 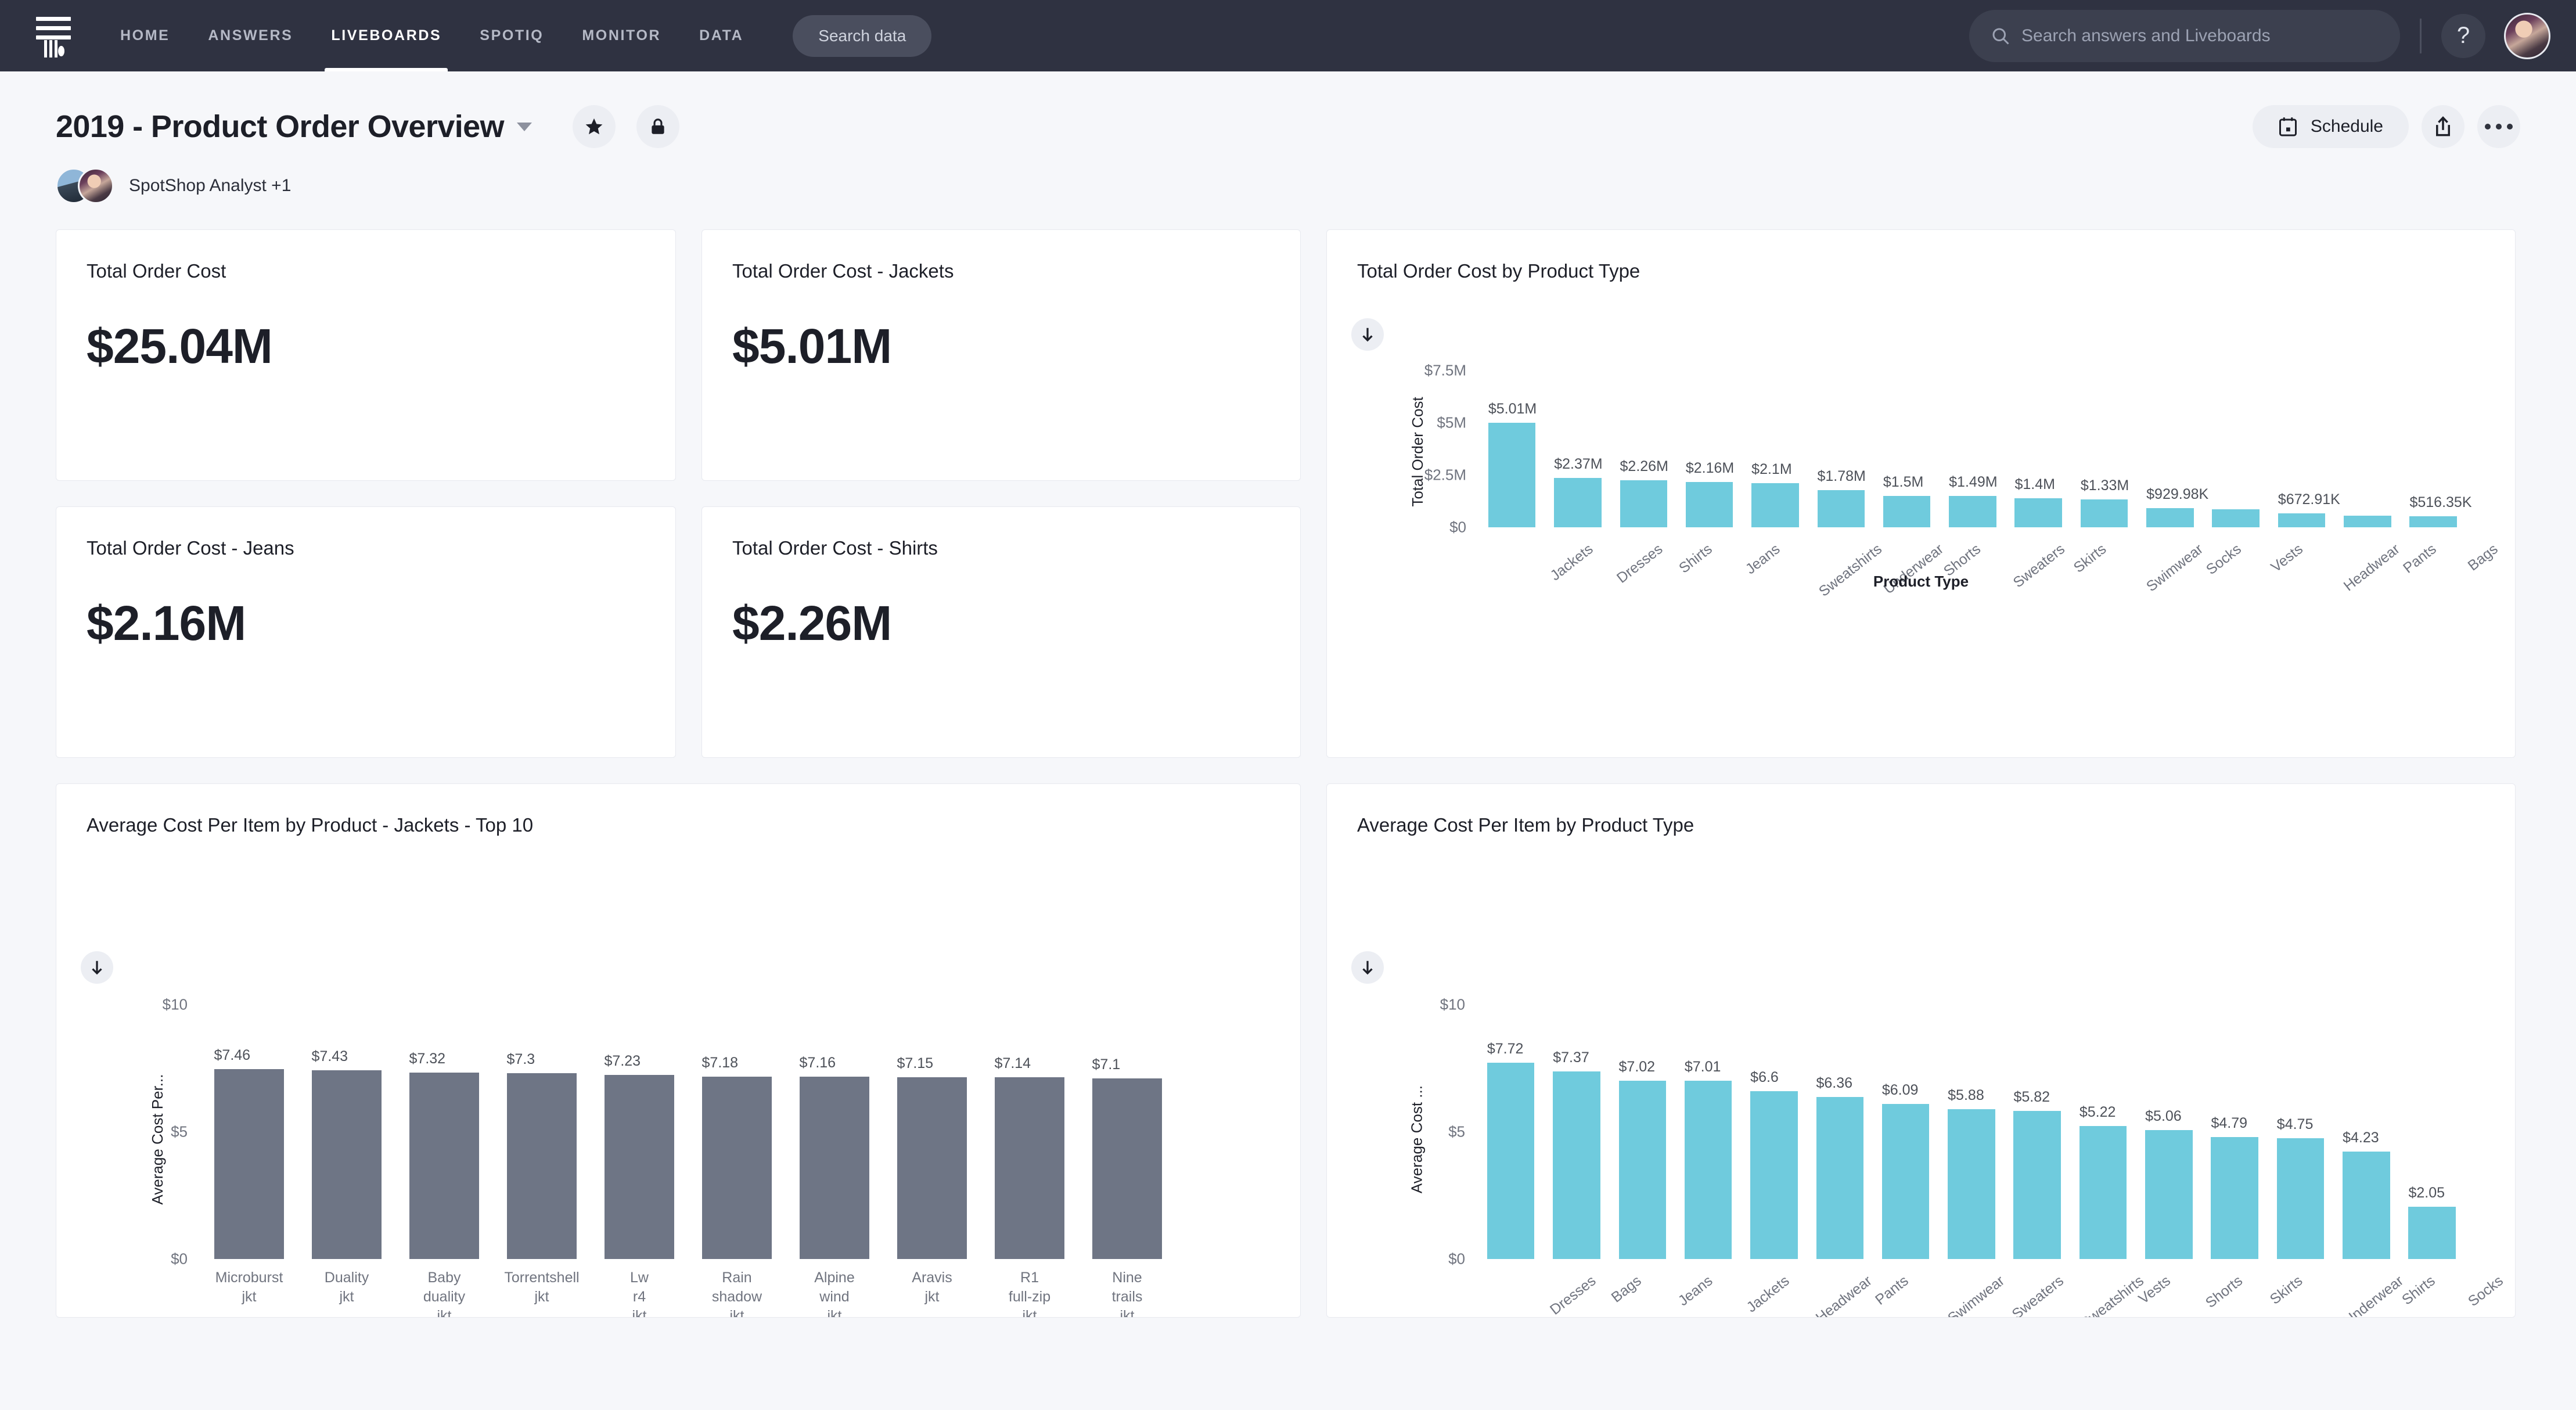 I want to click on bar: $7.14, so click(x=1029, y=1157).